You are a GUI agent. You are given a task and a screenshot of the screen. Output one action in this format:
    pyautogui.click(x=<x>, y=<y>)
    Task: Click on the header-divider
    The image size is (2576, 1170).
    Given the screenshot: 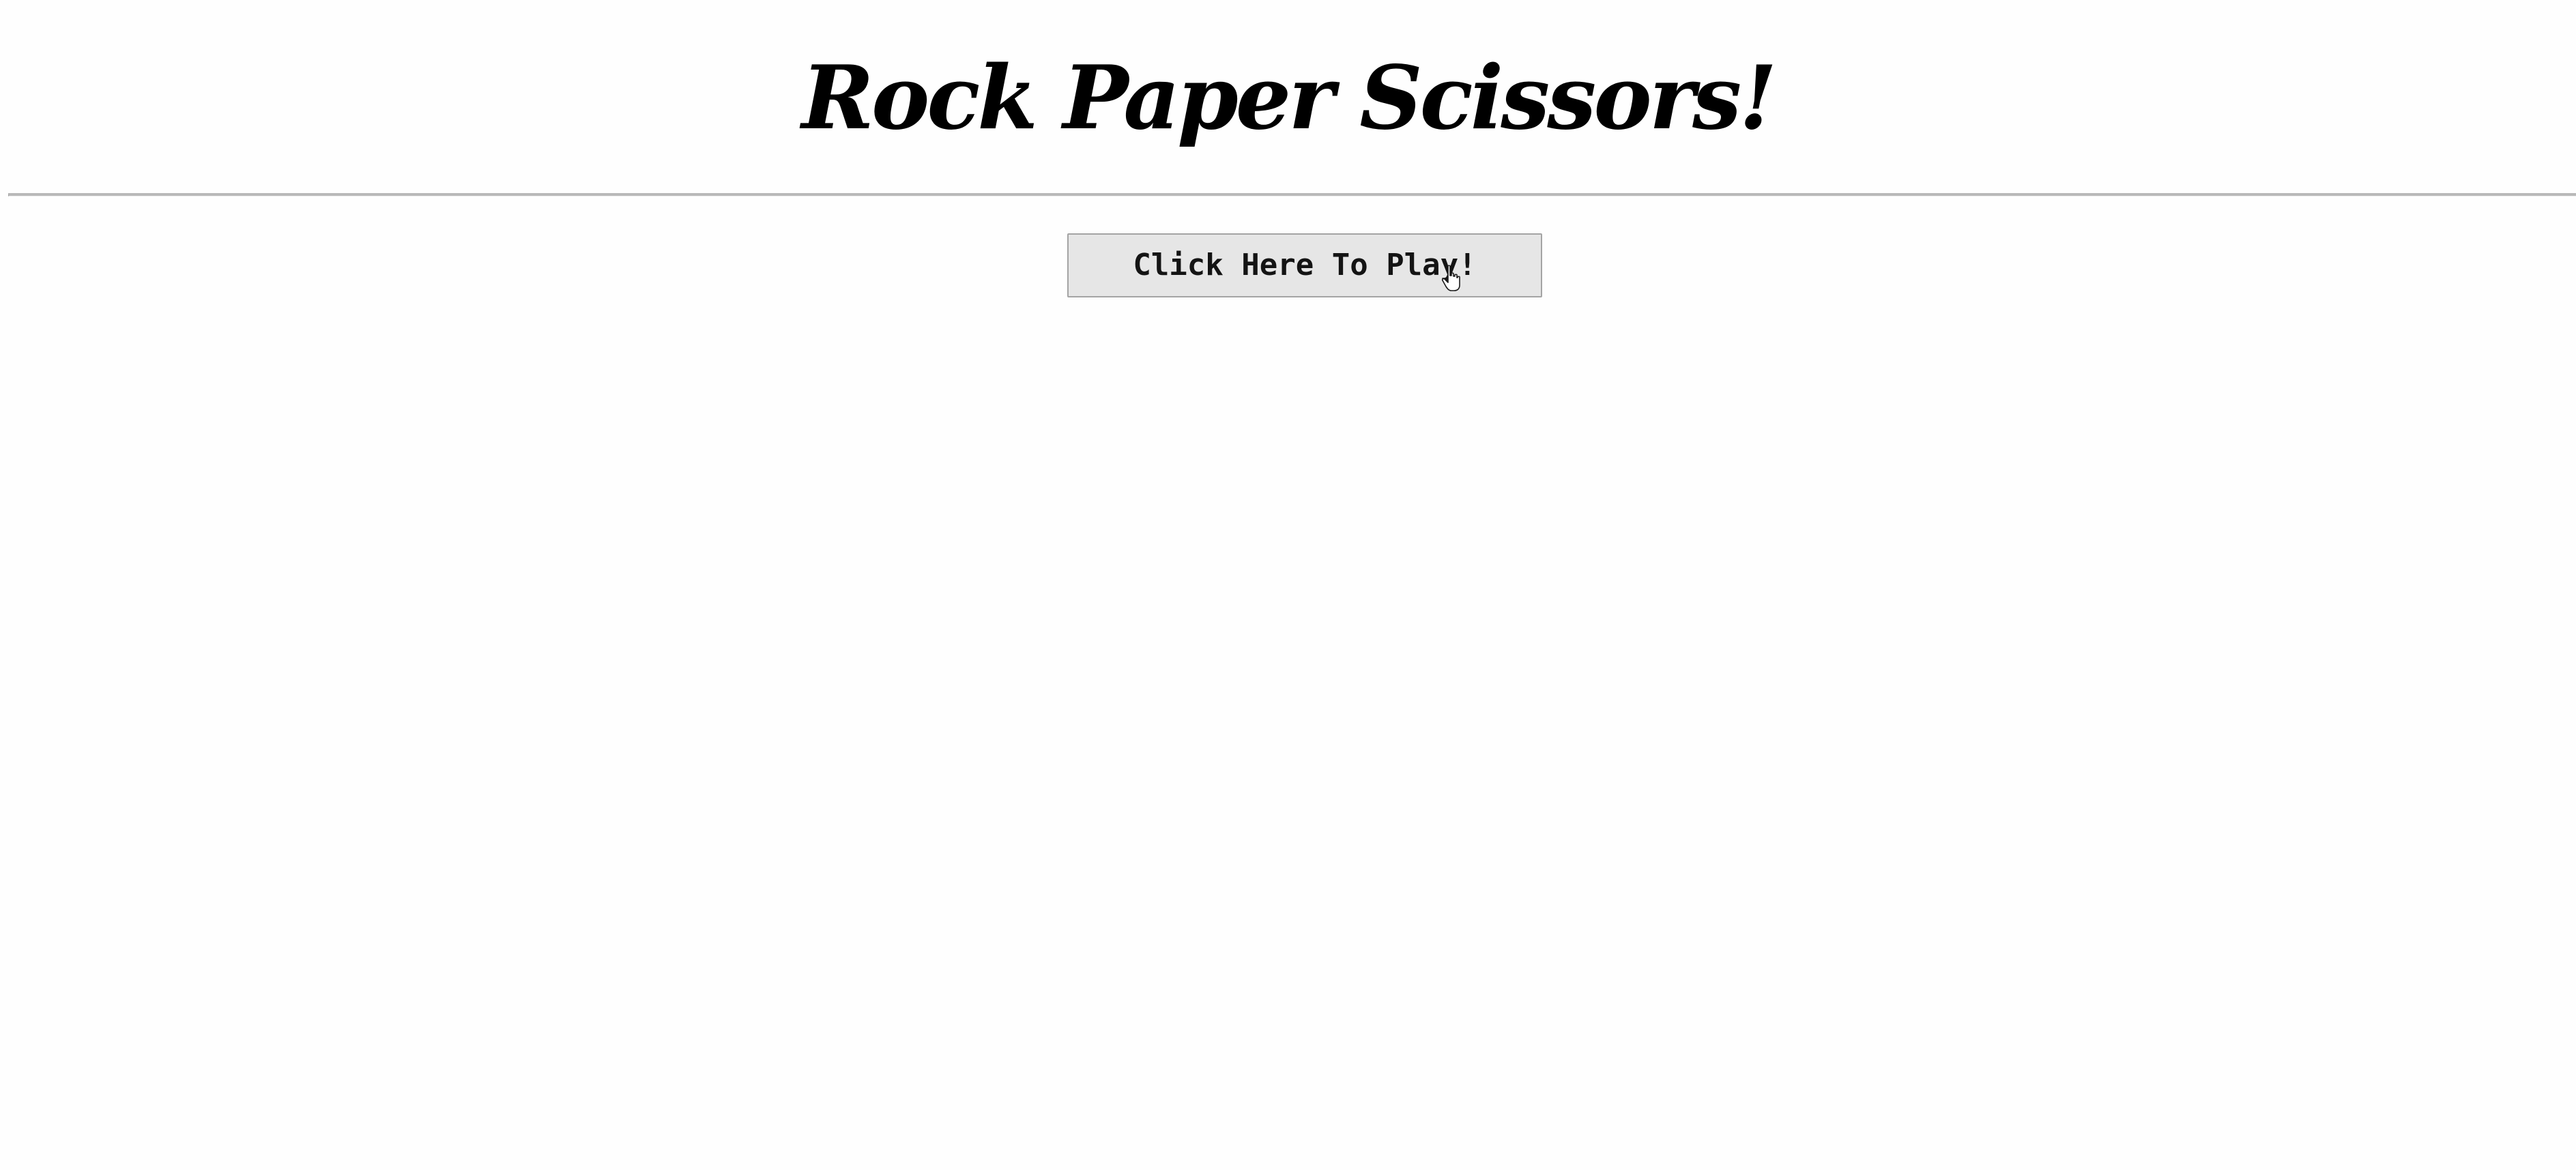 What is the action you would take?
    pyautogui.click(x=1292, y=194)
    